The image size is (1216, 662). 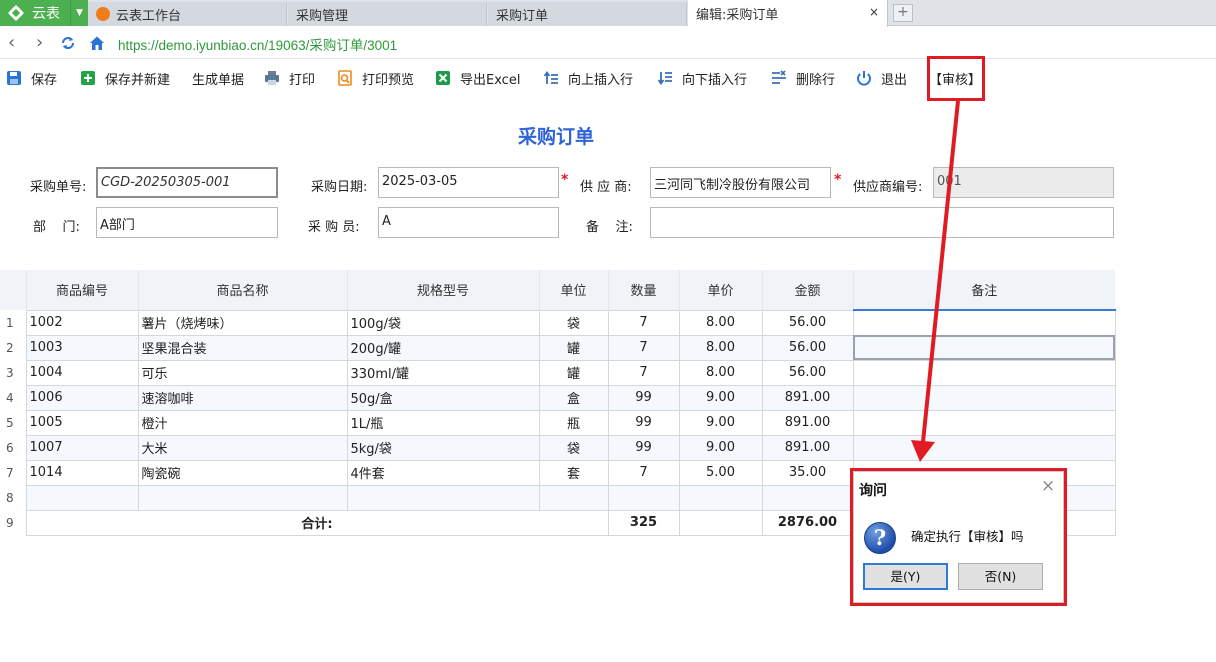 I want to click on url-text: https://demo.iyunbiao.cn/19063/采购订单/3001, so click(x=257, y=44).